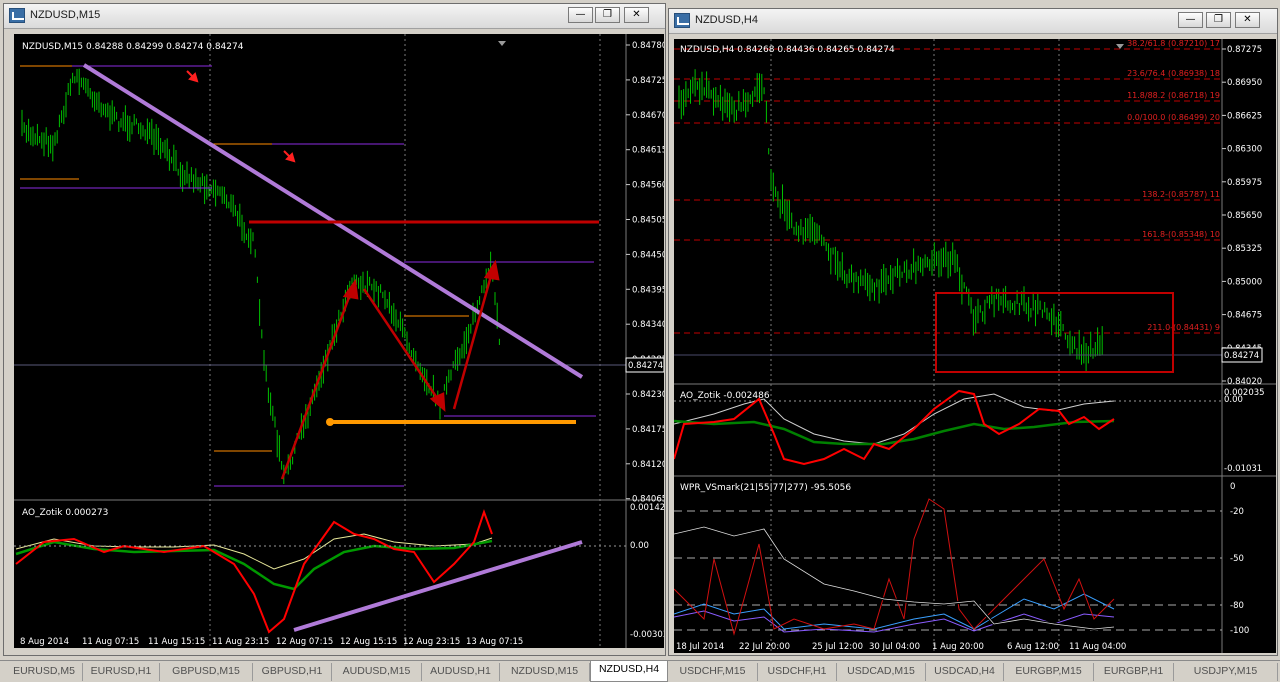  I want to click on price-label: 0.84230, so click(648, 395).